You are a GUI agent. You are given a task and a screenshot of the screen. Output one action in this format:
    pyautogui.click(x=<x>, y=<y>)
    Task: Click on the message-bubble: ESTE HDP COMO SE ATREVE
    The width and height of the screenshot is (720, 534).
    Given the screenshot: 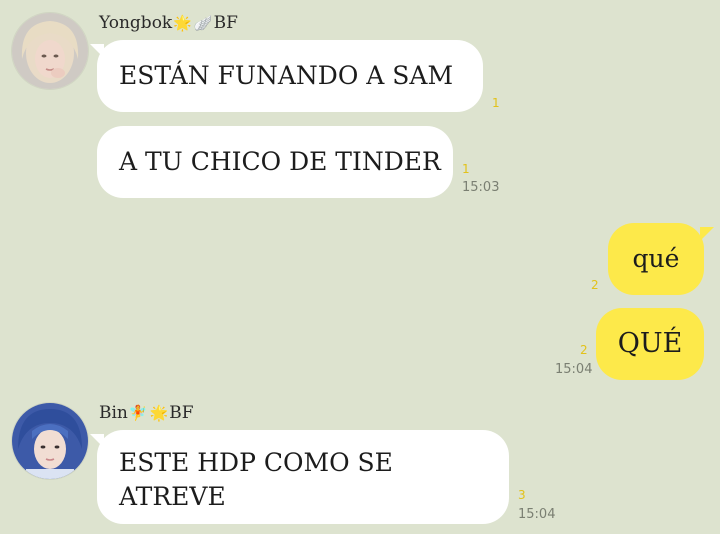 What is the action you would take?
    pyautogui.click(x=303, y=477)
    